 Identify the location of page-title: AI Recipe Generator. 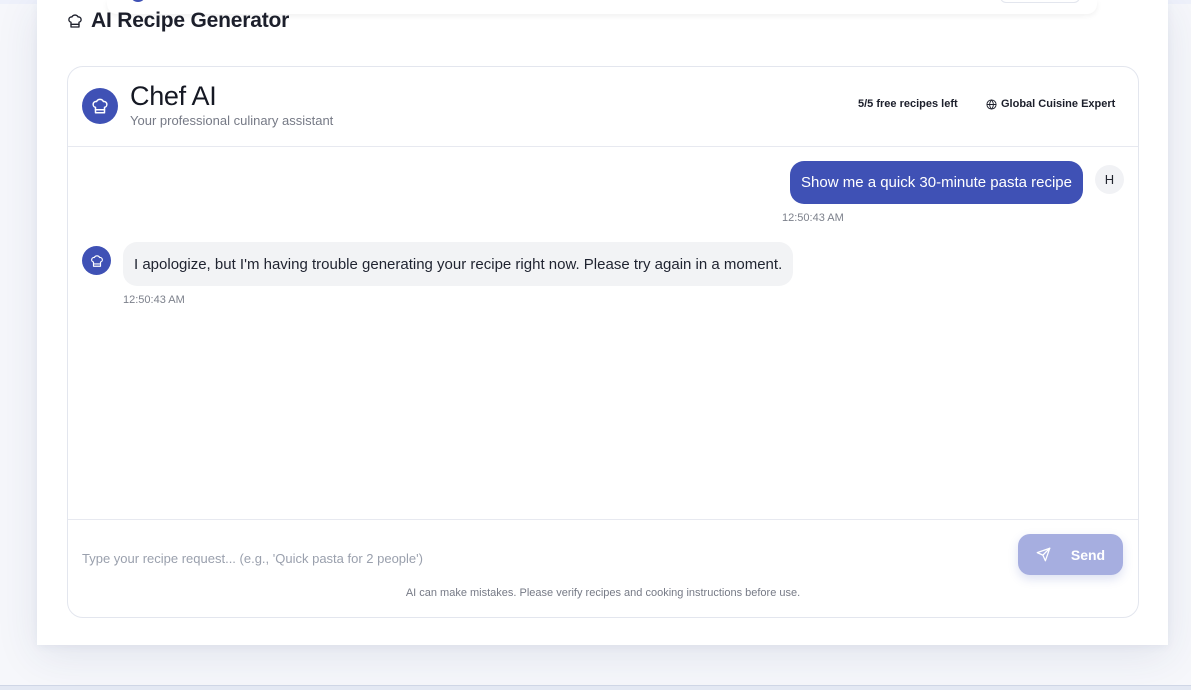
(178, 21).